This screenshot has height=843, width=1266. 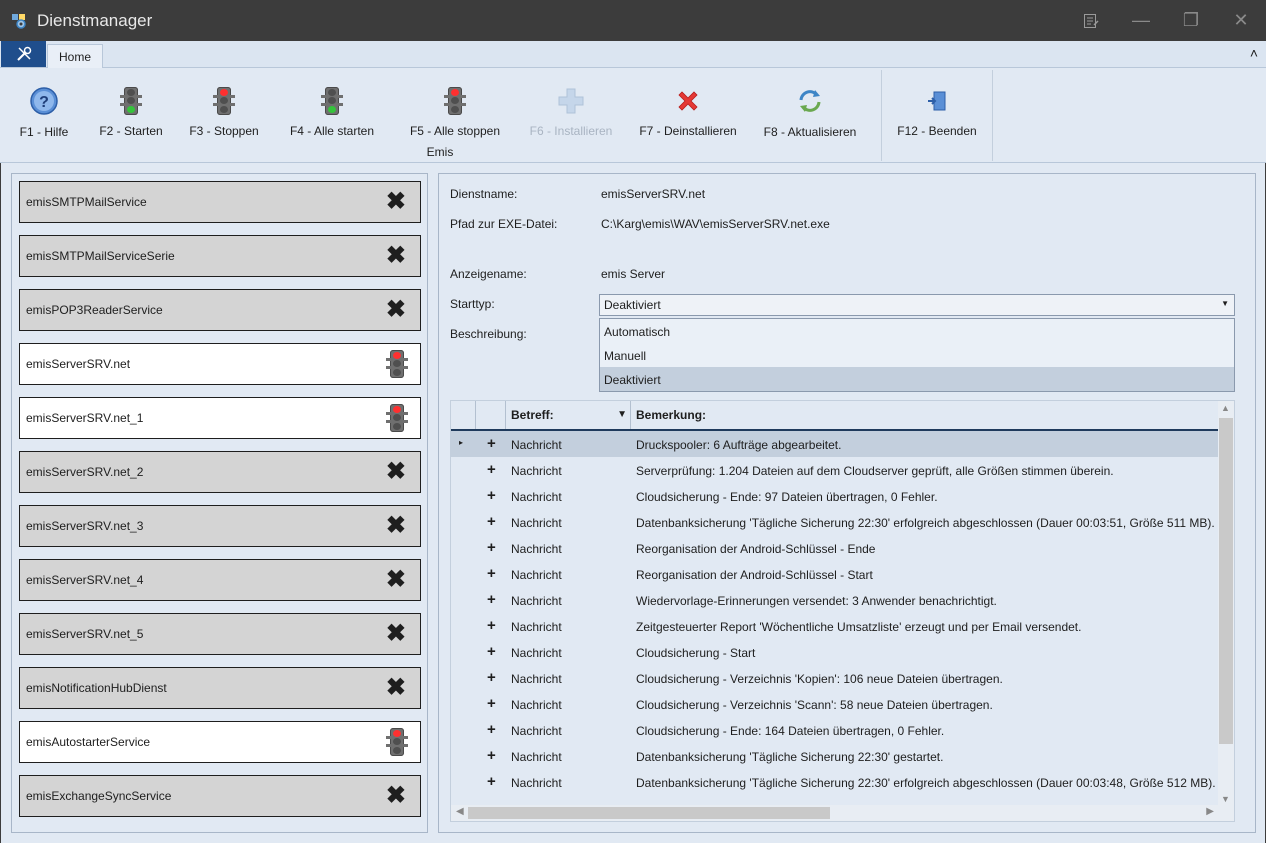 What do you see at coordinates (835, 652) in the screenshot?
I see `table-row: + Nachricht Cloudsicherung - Start` at bounding box center [835, 652].